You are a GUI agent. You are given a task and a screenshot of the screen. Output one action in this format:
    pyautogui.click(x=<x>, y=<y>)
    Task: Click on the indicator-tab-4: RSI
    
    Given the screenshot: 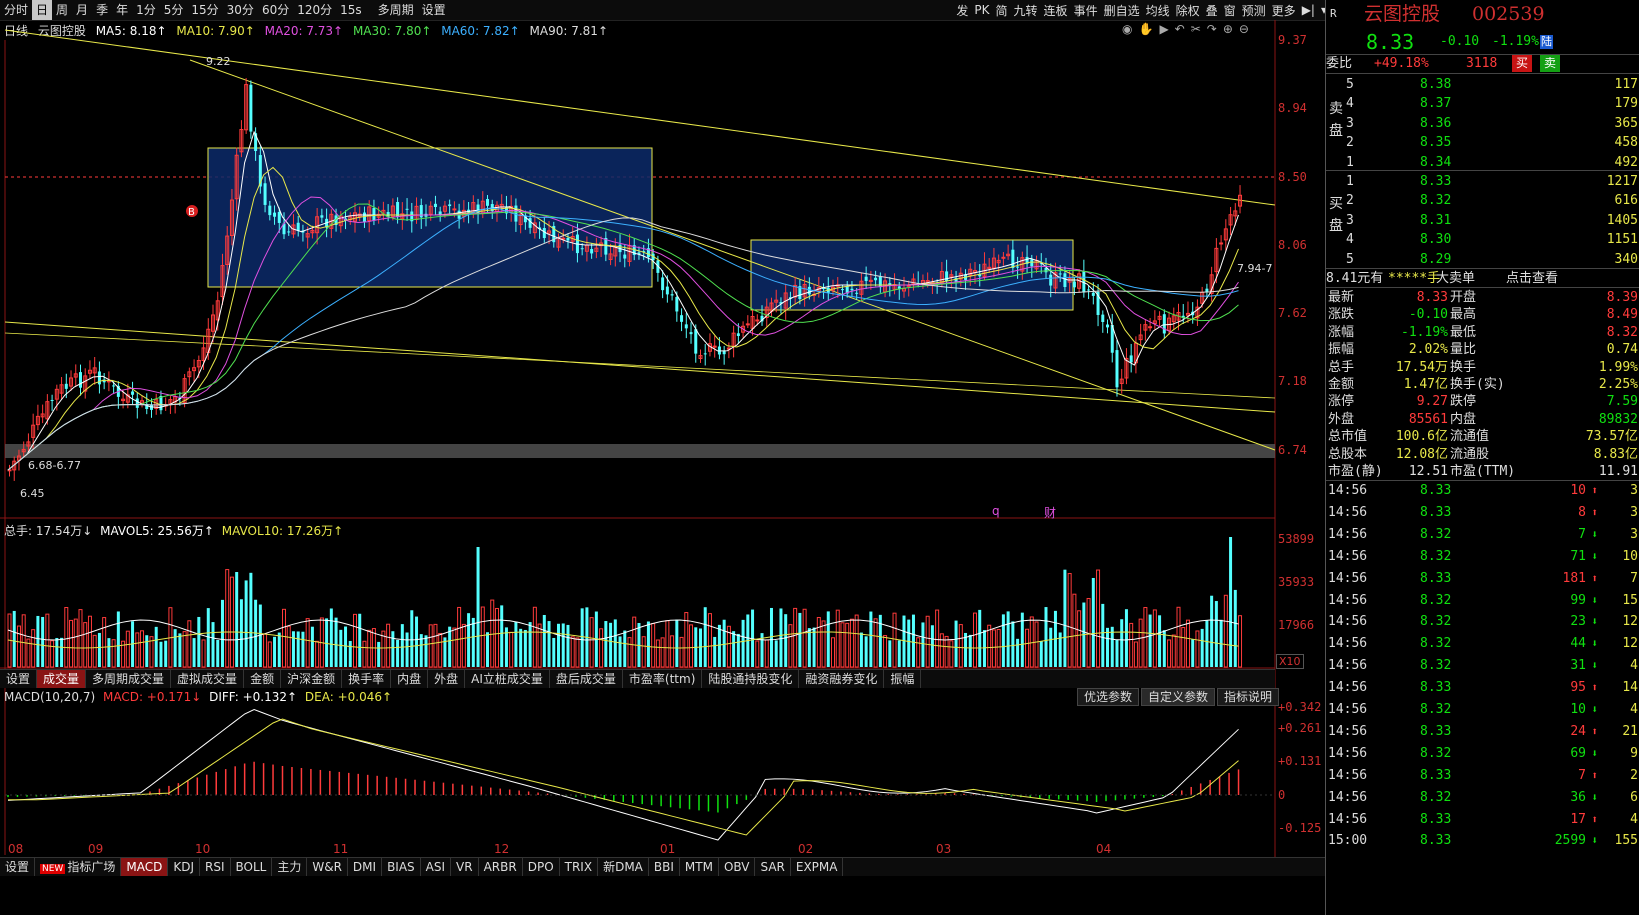 What is the action you would take?
    pyautogui.click(x=215, y=867)
    